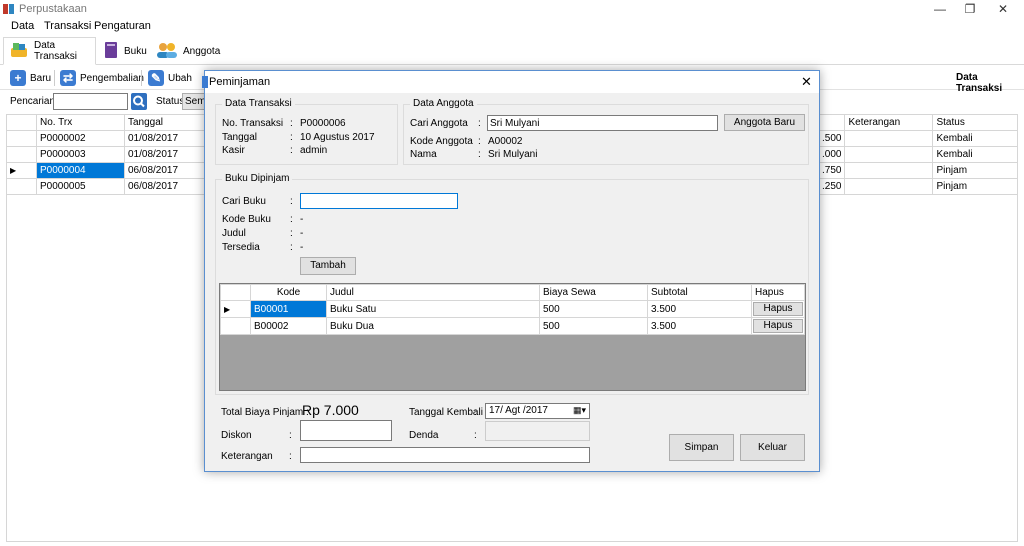 The width and height of the screenshot is (1024, 546). What do you see at coordinates (446, 412) in the screenshot?
I see `tanggal-kembali-label: Tanggal Kembali` at bounding box center [446, 412].